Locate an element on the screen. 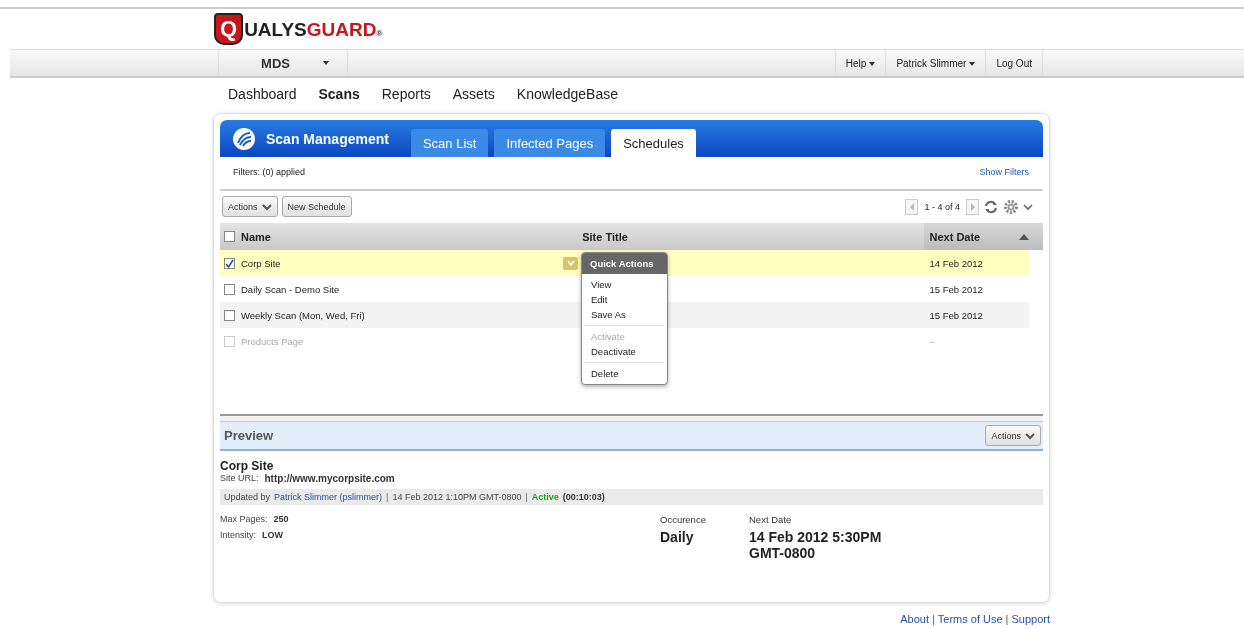 This screenshot has width=1244, height=628. footer-link: Terms of Use is located at coordinates (970, 619).